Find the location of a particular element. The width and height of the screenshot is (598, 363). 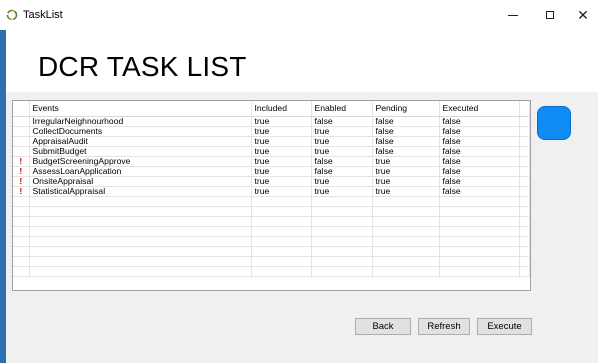

column-header-flag is located at coordinates (21, 109).